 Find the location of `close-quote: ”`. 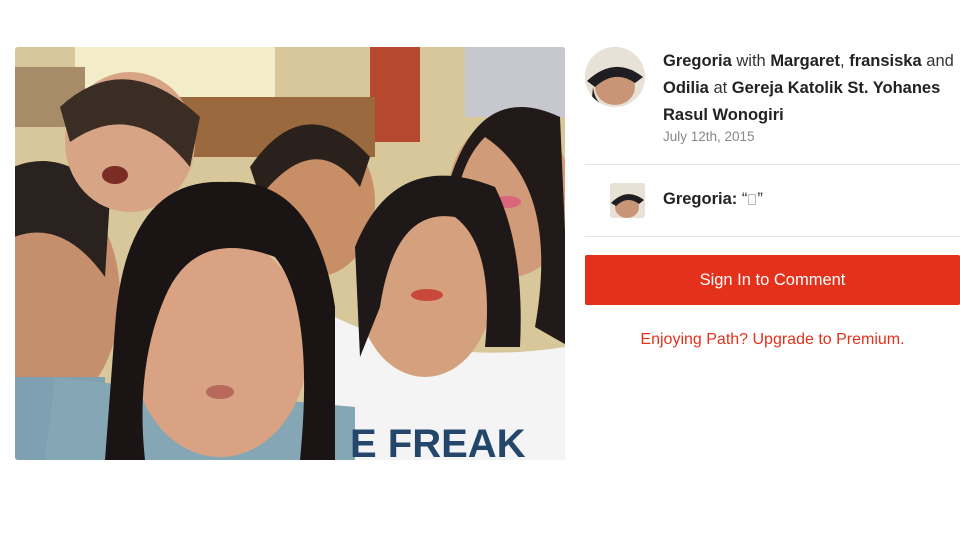

close-quote: ” is located at coordinates (760, 199).